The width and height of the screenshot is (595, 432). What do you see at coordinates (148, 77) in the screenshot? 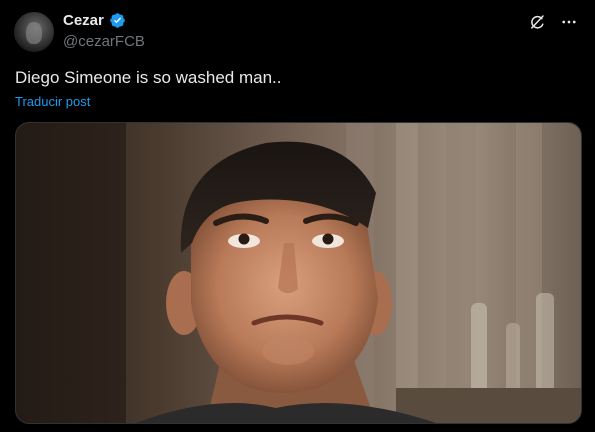
I see `tweet-text: Diego Simeone is so washed man..` at bounding box center [148, 77].